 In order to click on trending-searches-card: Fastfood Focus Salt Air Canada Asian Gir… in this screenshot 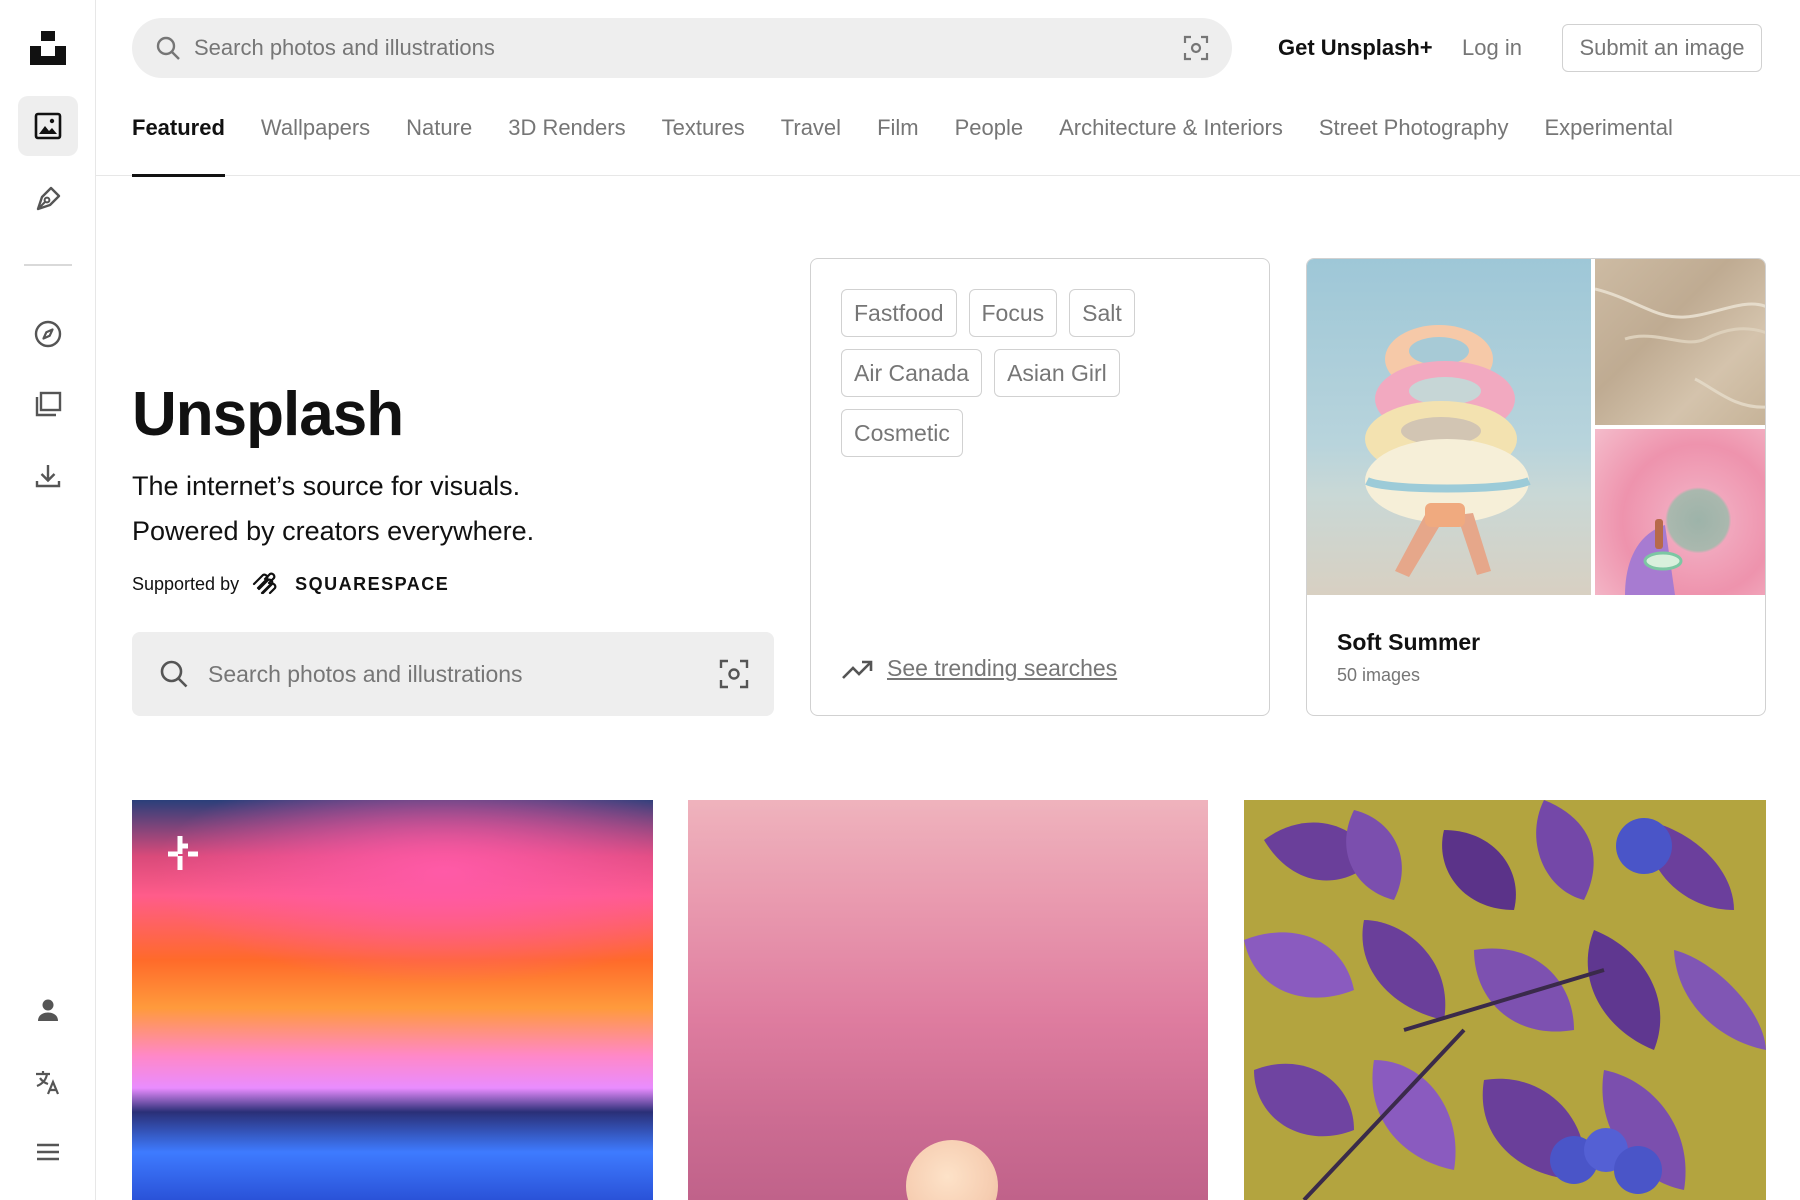, I will do `click(1040, 487)`.